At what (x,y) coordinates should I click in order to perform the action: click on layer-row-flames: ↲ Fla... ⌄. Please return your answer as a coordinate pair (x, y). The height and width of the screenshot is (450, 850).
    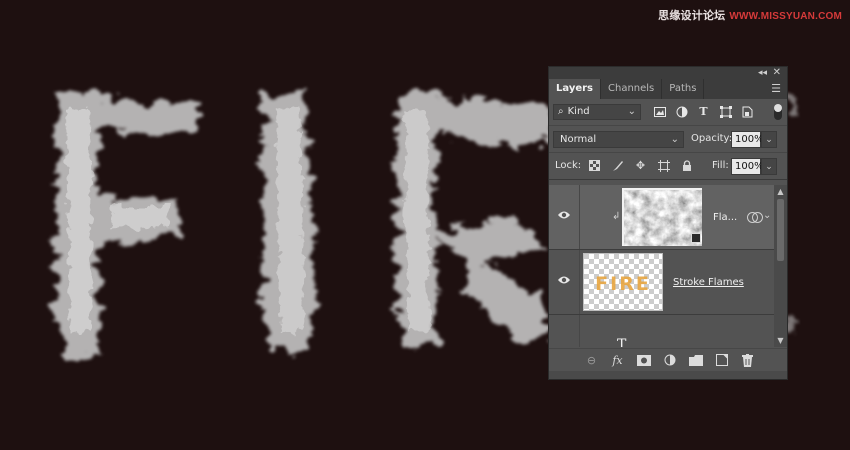
    Looking at the image, I should click on (662, 217).